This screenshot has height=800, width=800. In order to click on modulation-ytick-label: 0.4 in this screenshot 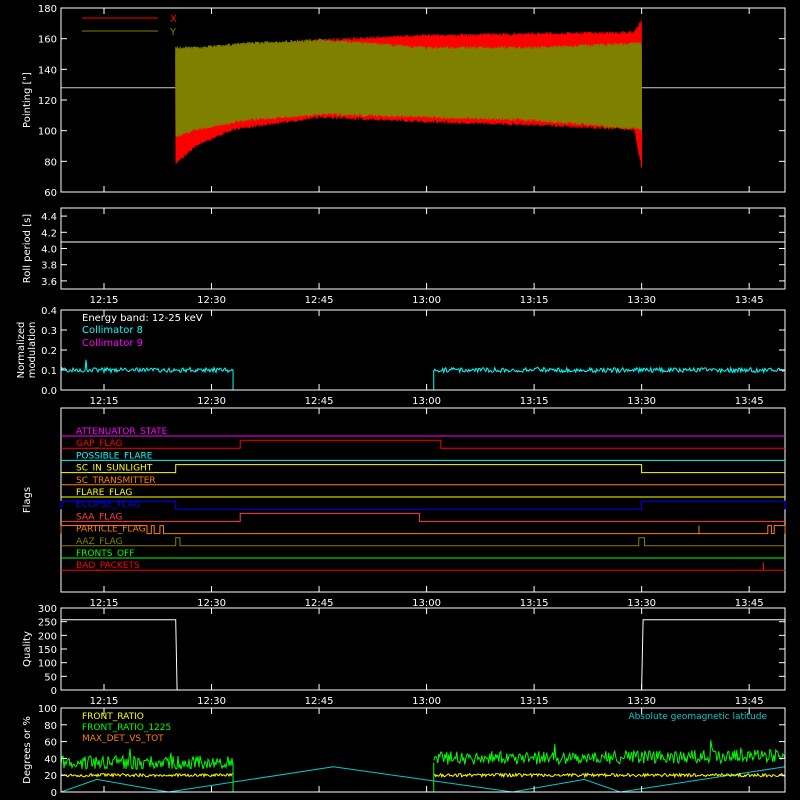, I will do `click(49, 311)`.